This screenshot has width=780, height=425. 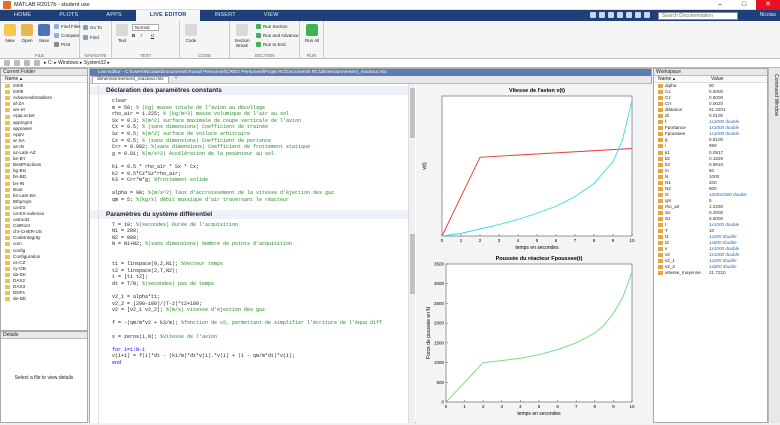 I want to click on code-scrollbar, so click(x=411, y=253).